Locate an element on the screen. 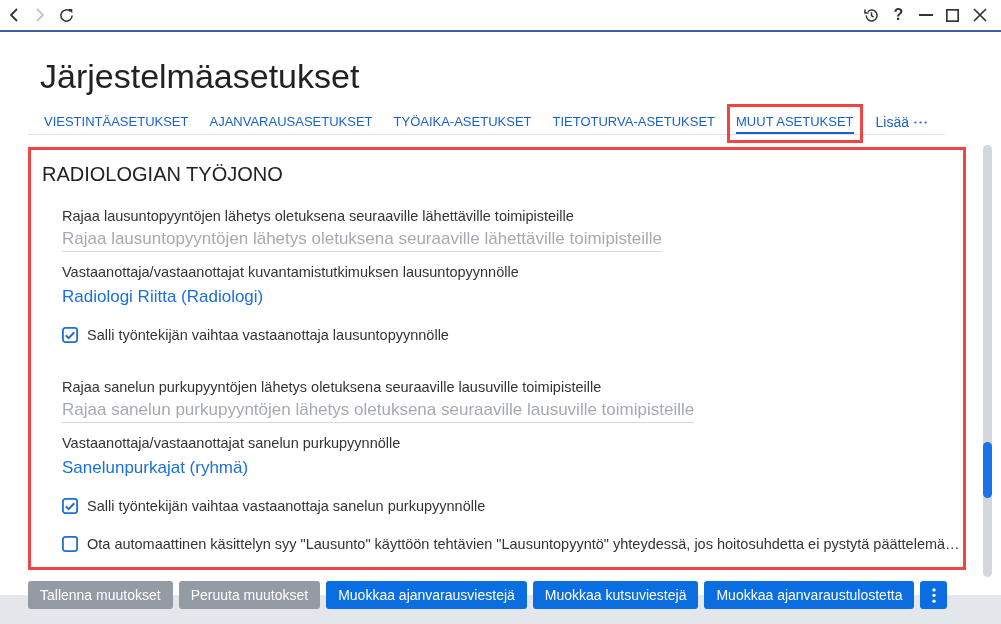  input-field: Rajaa lausuntopyyntöjen lähetys oletuksena seuraaville lähettäville toimipisteille is located at coordinates (362, 239).